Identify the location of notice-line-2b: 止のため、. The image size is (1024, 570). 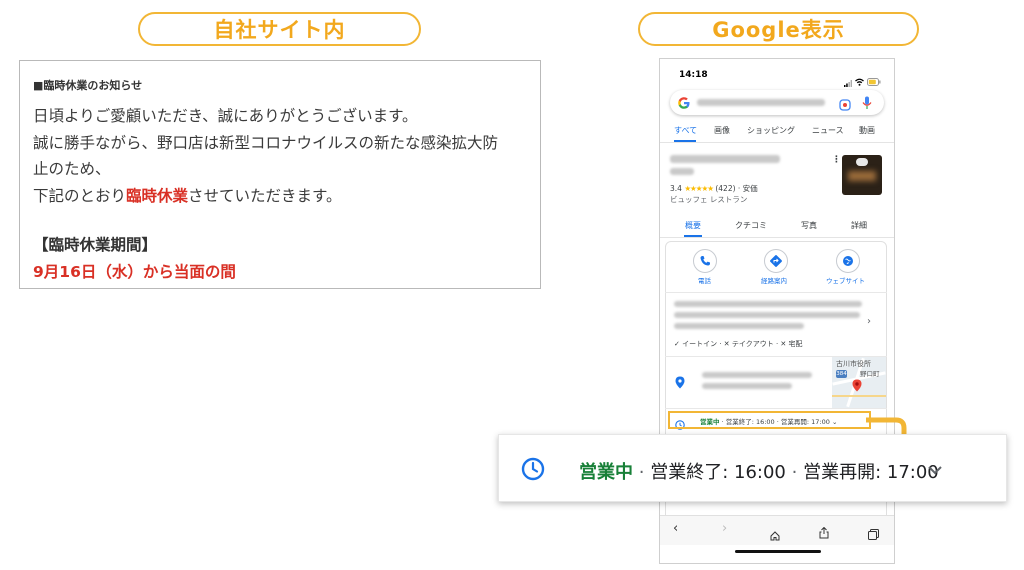
(72, 169).